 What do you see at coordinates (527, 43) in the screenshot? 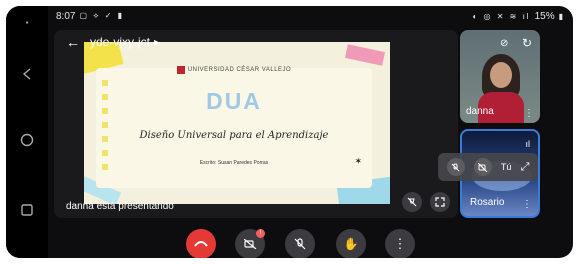
I see `switch-camera-icon: ↻` at bounding box center [527, 43].